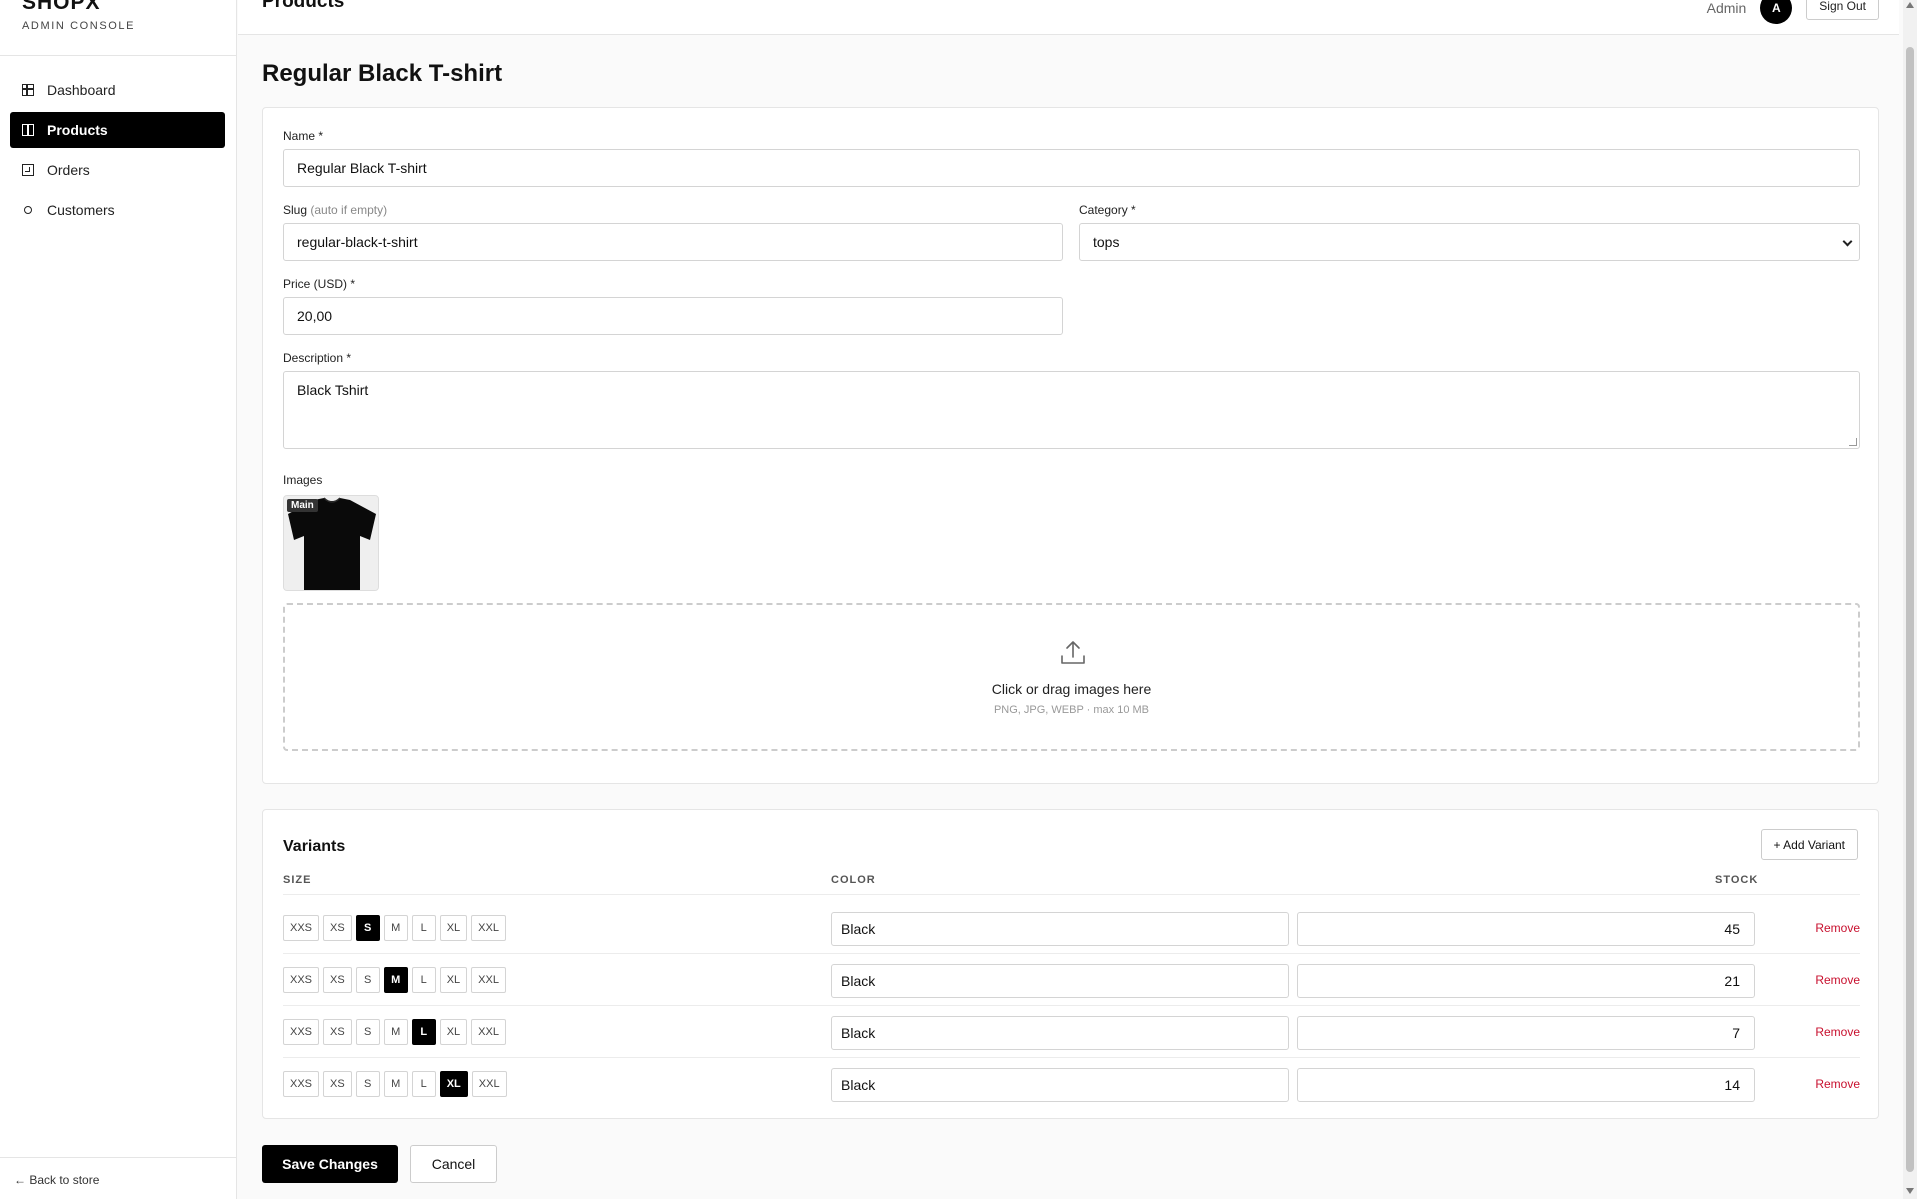 The width and height of the screenshot is (1917, 1199). Describe the element at coordinates (335, 210) in the screenshot. I see `slug-label: Slug (auto if empty)` at that location.